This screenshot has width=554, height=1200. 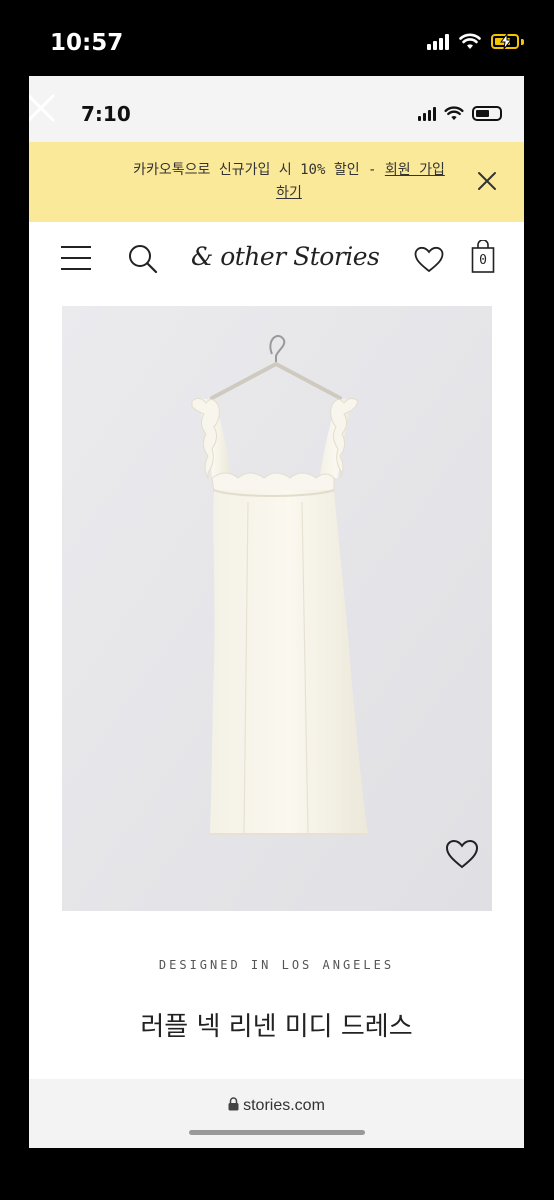 I want to click on site-header: & other Stories 0, so click(x=276, y=259).